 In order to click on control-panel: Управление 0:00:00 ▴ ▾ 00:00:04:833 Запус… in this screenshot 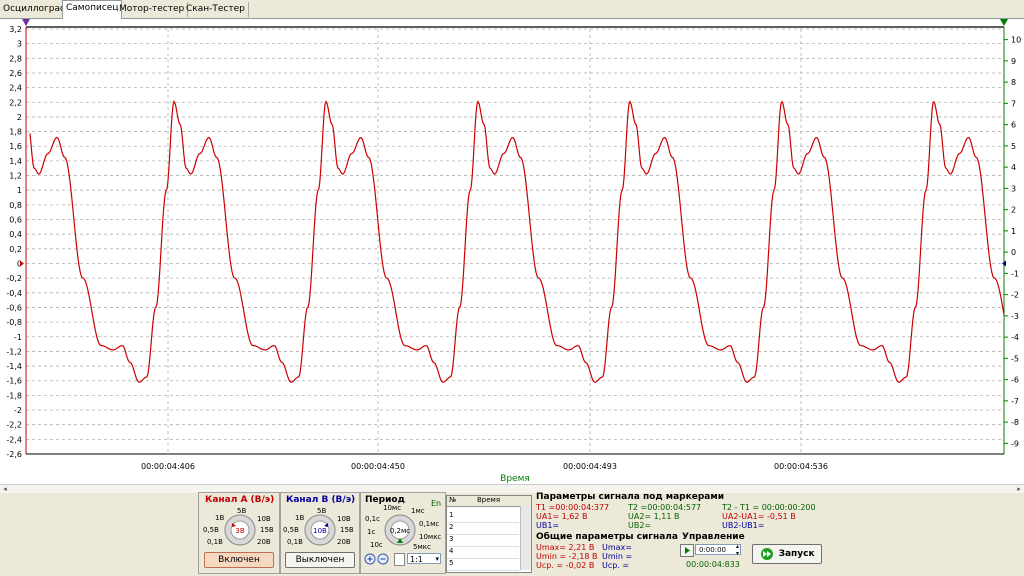, I will do `click(751, 552)`.